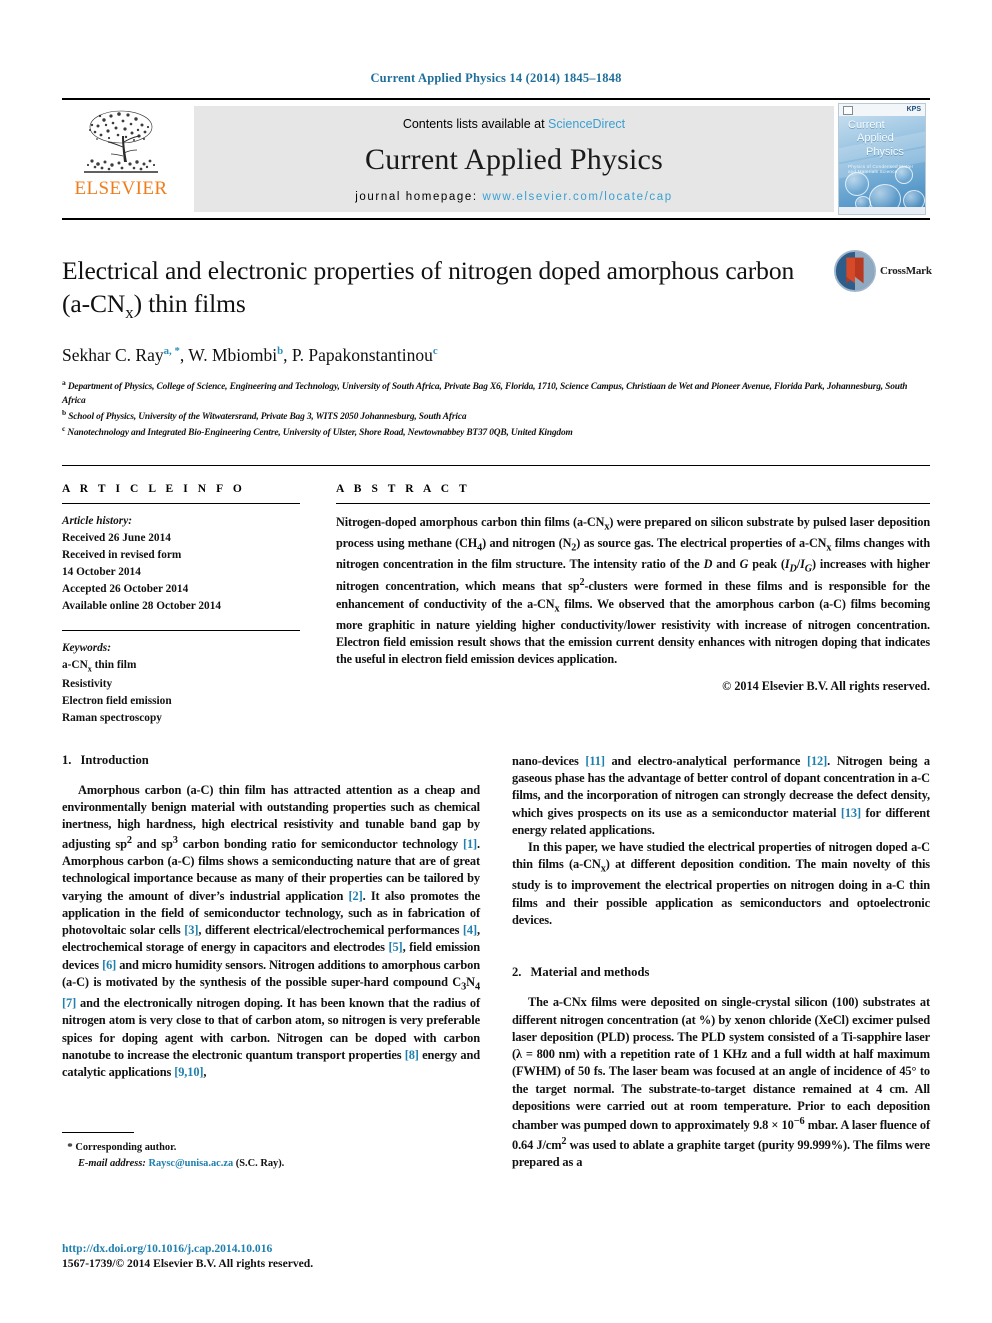 This screenshot has width=992, height=1323. I want to click on publisher-logo: ELSEVIER, so click(121, 159).